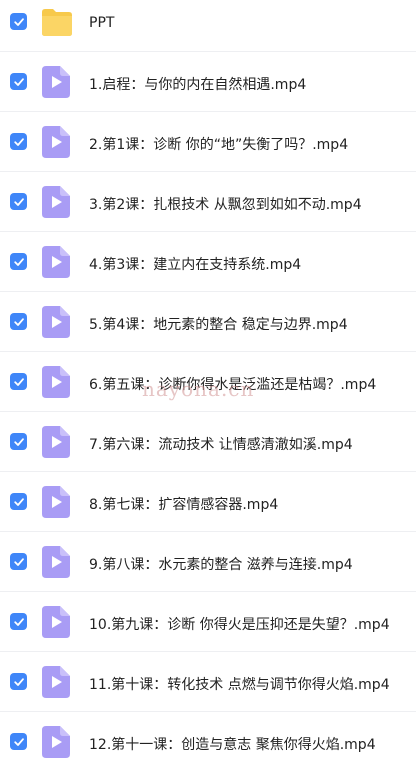  I want to click on file-name: 2.第1课：诊断 你的“地”失衡了吗？.mp4, so click(219, 145).